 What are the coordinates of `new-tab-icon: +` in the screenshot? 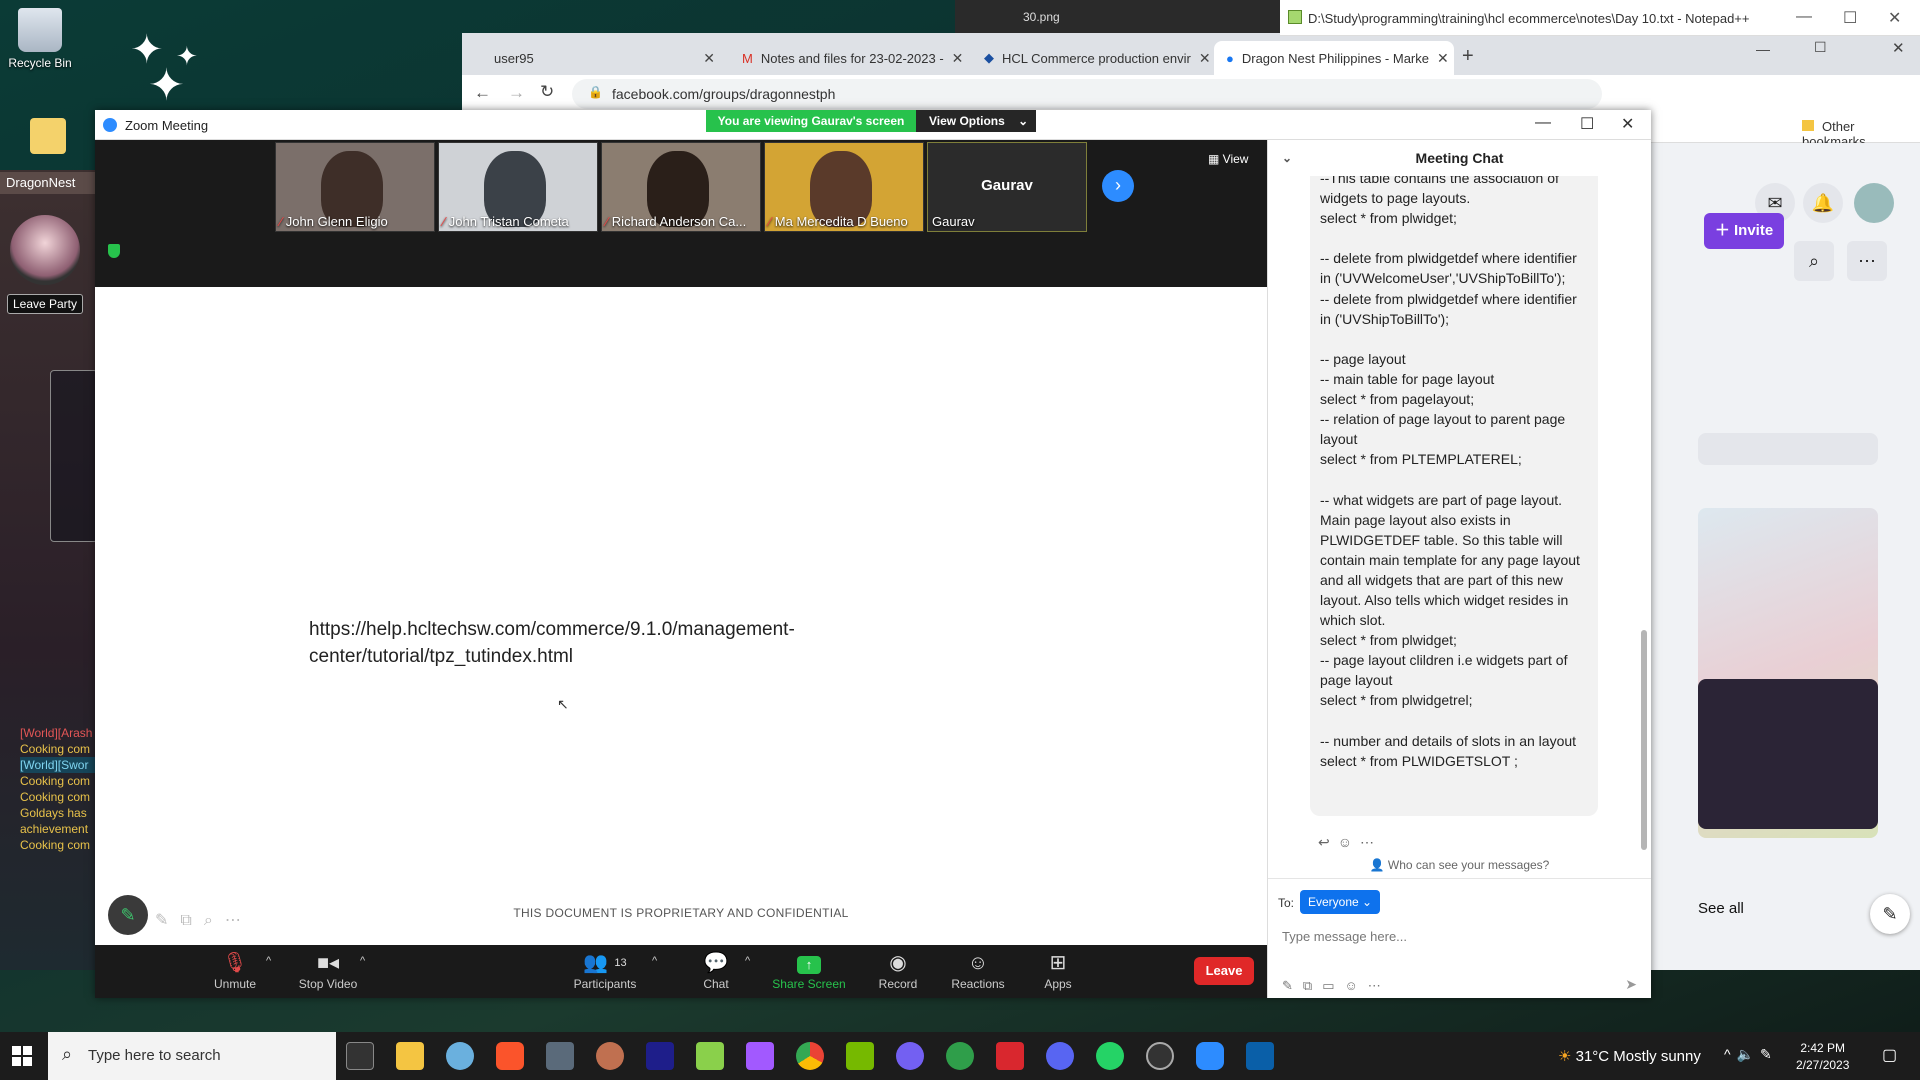 It's located at (1468, 56).